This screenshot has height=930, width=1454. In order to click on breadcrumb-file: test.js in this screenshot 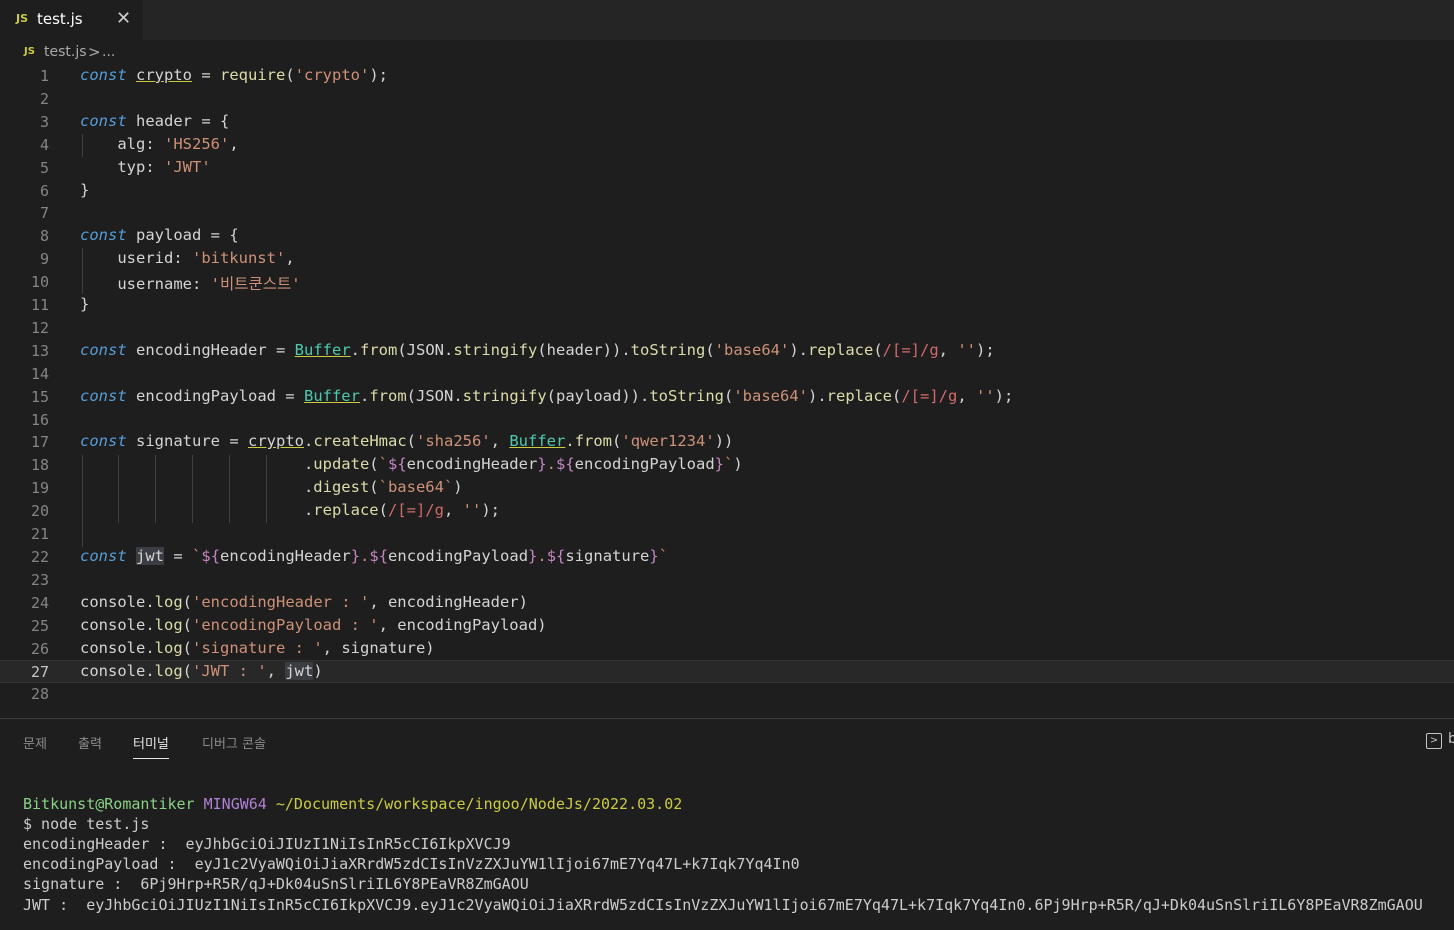, I will do `click(65, 52)`.